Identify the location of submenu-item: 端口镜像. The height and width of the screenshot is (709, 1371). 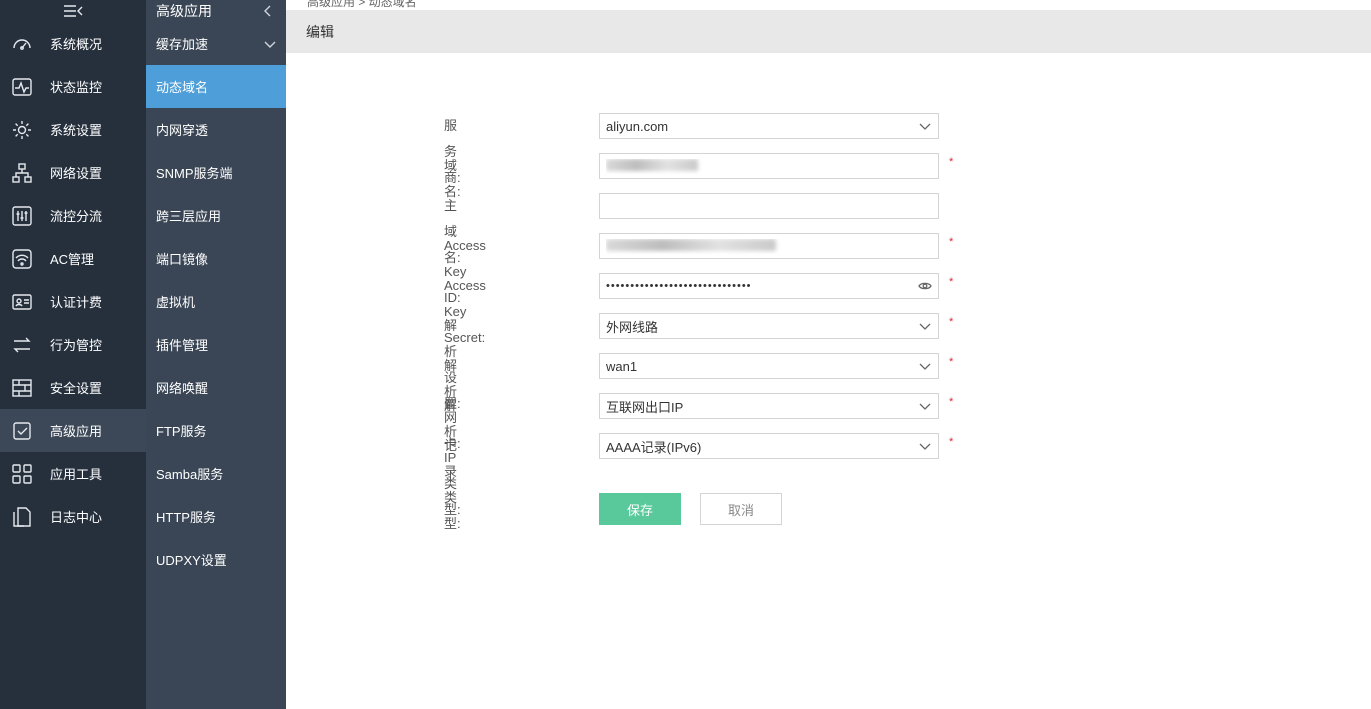
(216, 258).